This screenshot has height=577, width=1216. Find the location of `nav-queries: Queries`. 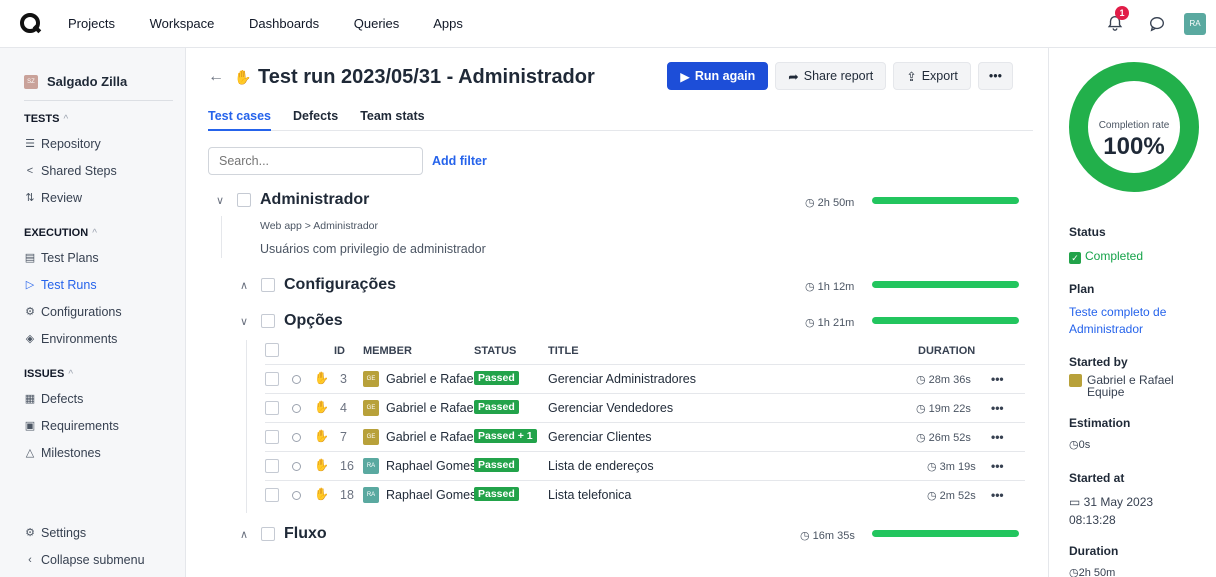

nav-queries: Queries is located at coordinates (377, 23).